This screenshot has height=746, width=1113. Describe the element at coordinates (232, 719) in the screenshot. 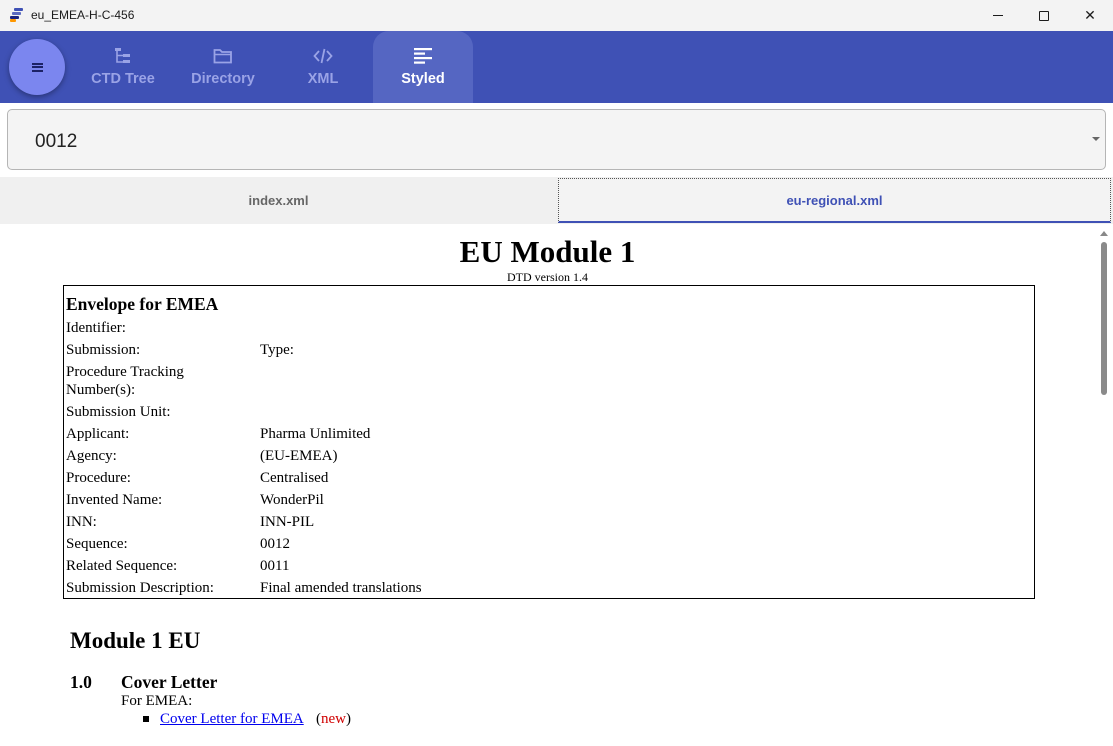

I see `cover-letter-link: Cover Letter for EMEA` at that location.